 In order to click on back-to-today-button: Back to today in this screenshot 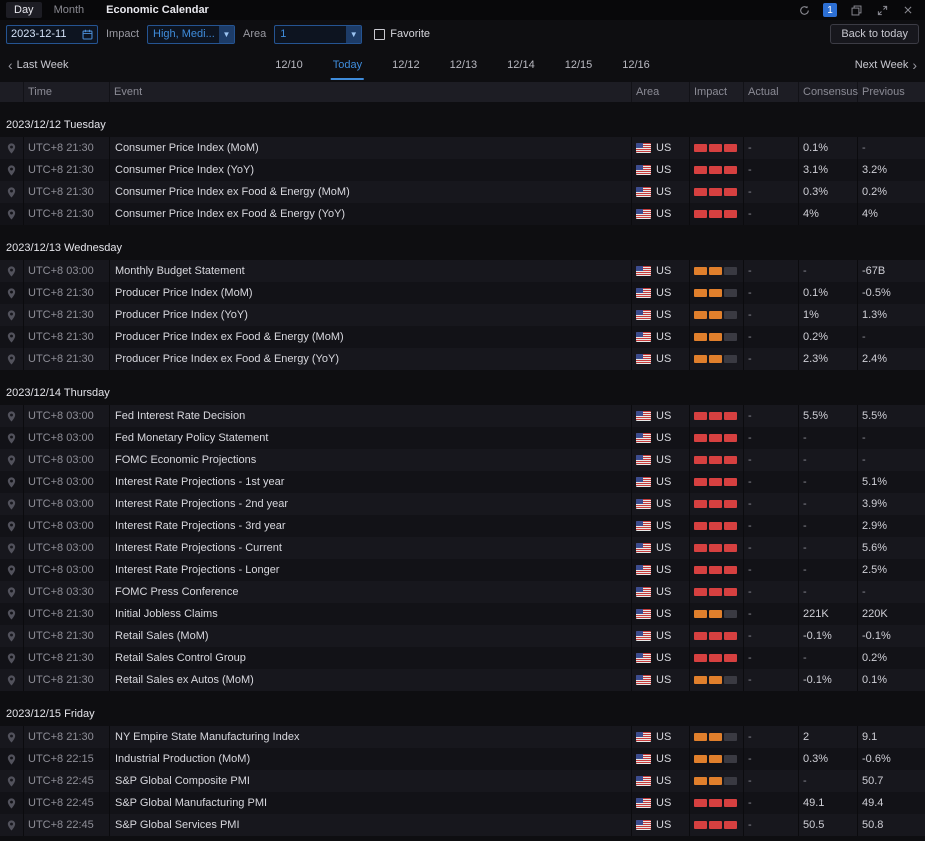, I will do `click(874, 34)`.